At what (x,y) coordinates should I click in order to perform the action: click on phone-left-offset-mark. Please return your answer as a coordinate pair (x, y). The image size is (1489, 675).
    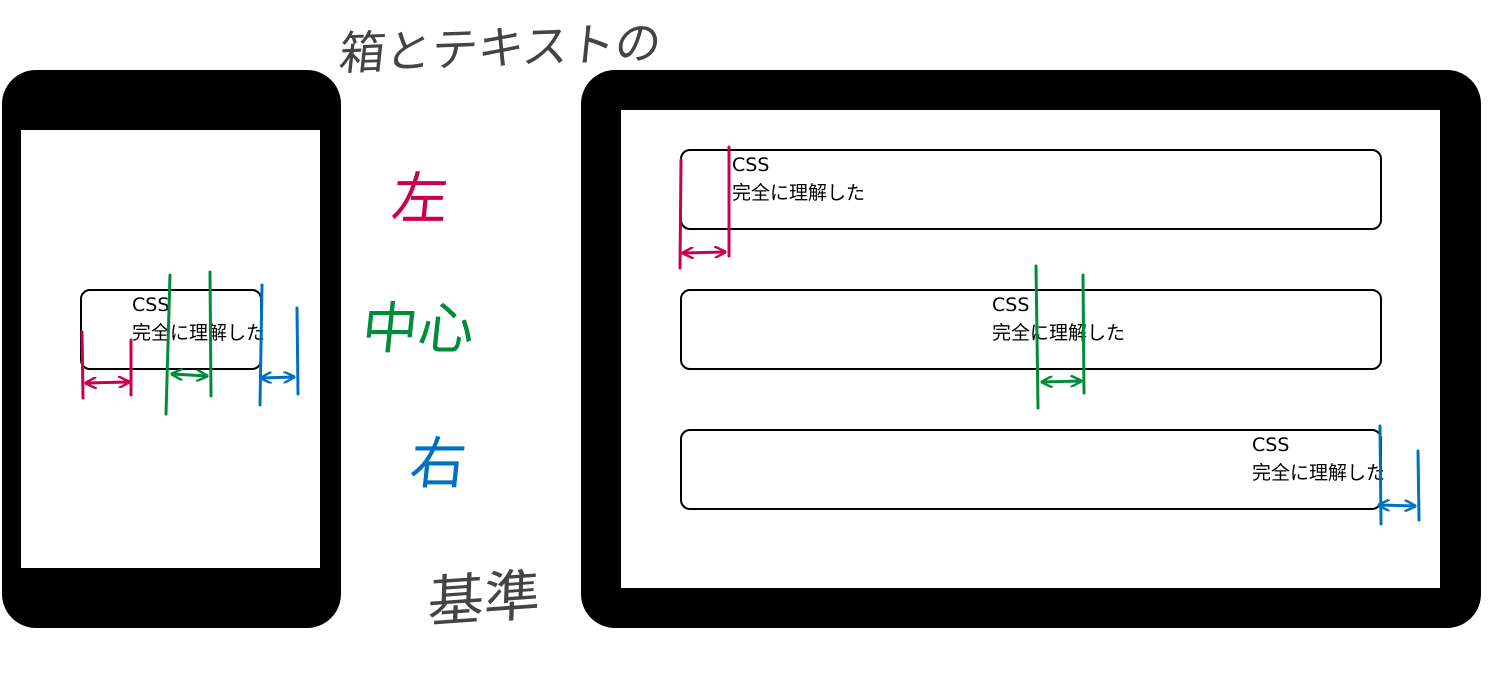
    Looking at the image, I should click on (106, 365).